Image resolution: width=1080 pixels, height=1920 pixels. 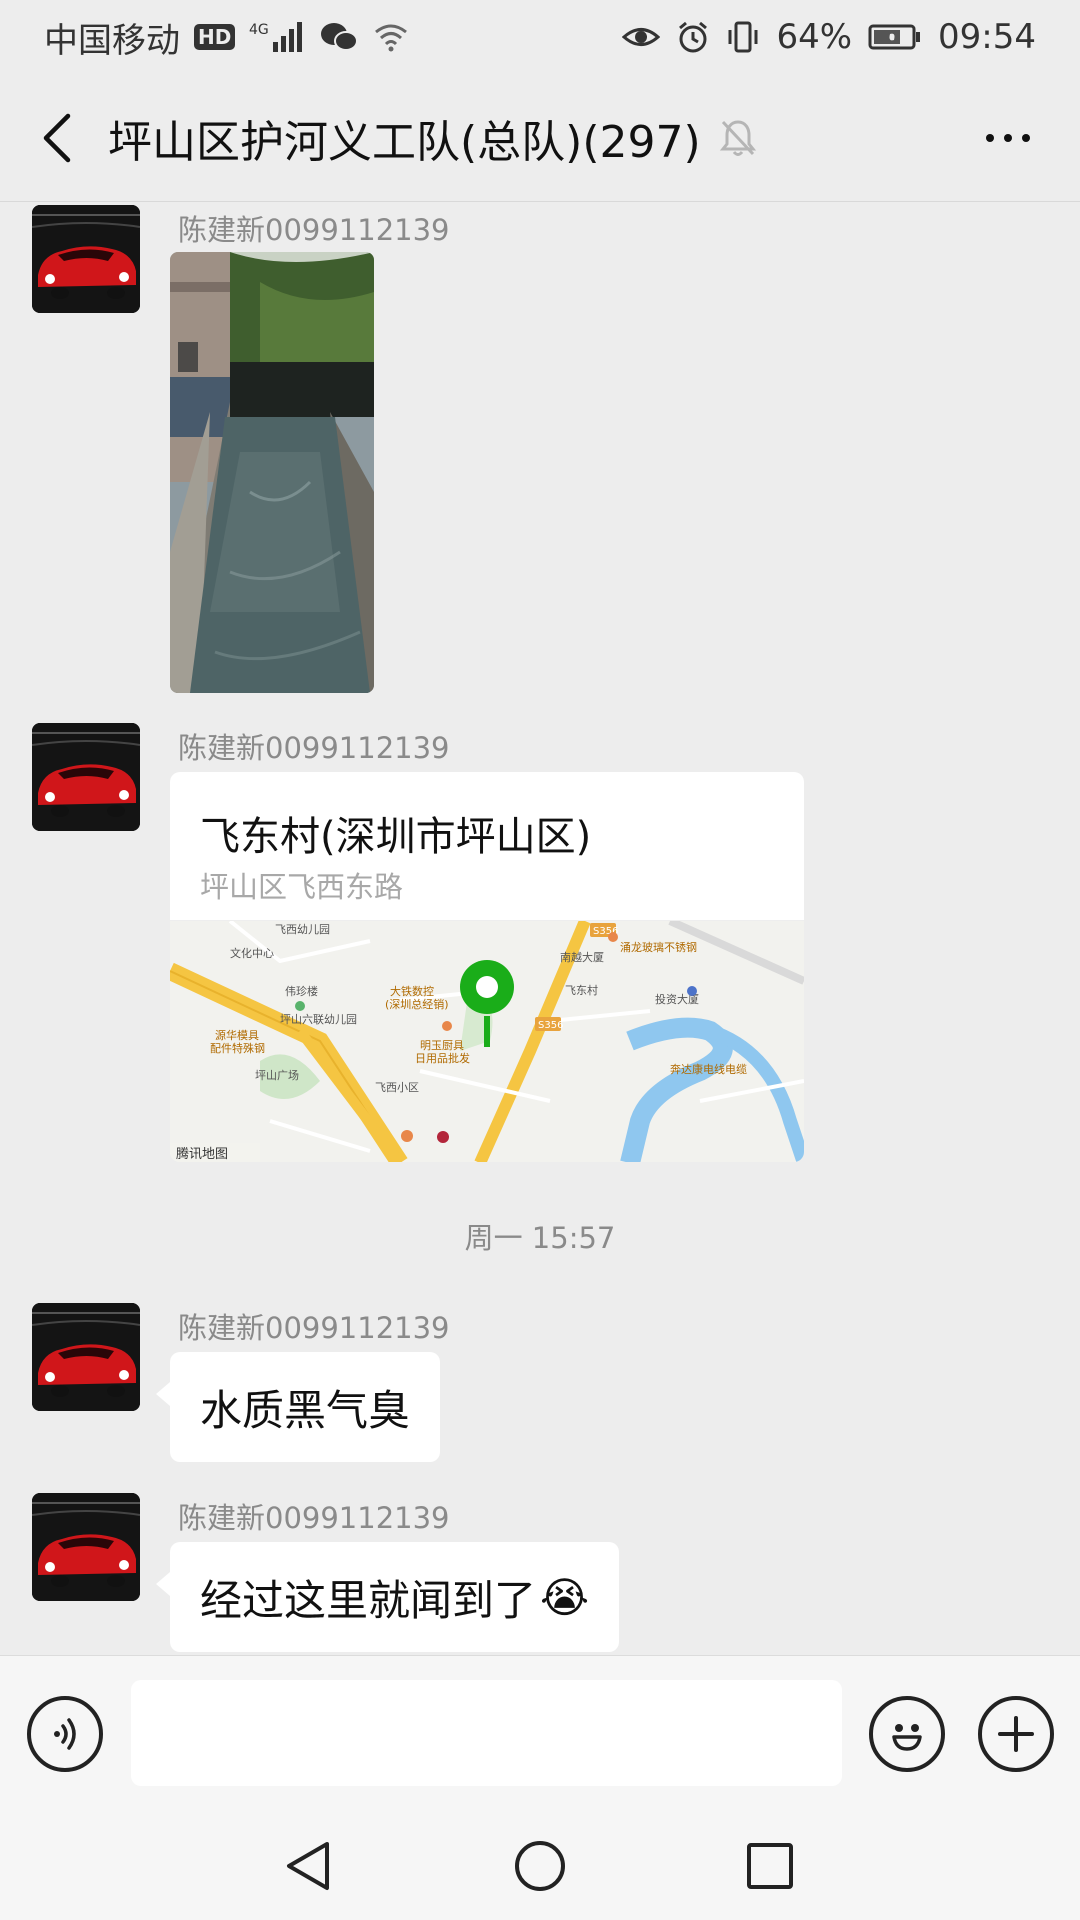 I want to click on clock-time: 09:54, so click(x=987, y=37).